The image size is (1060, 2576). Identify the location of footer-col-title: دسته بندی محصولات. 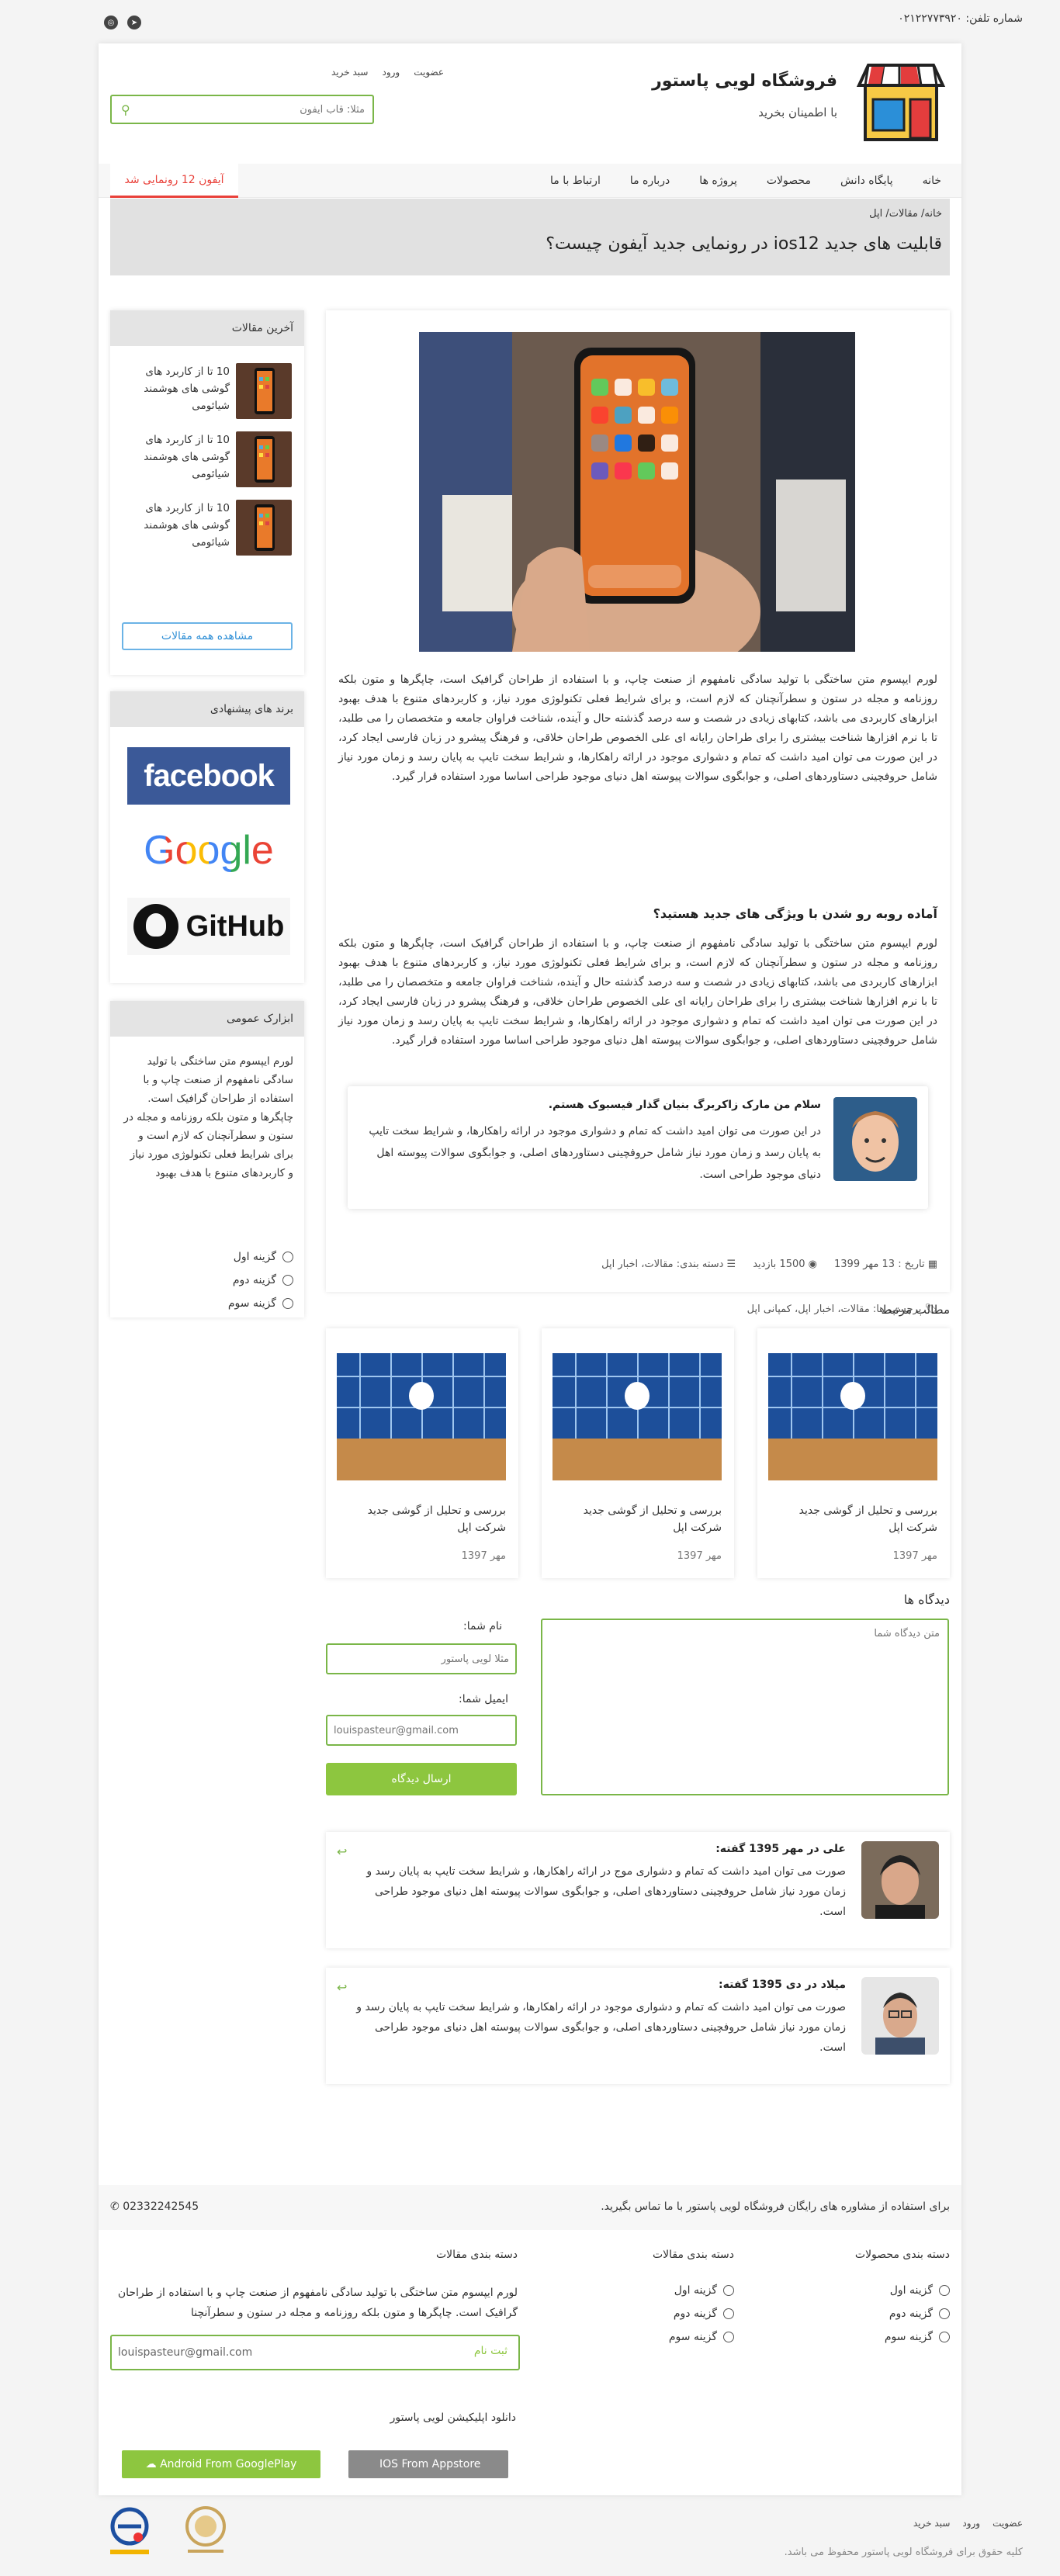
(902, 2255).